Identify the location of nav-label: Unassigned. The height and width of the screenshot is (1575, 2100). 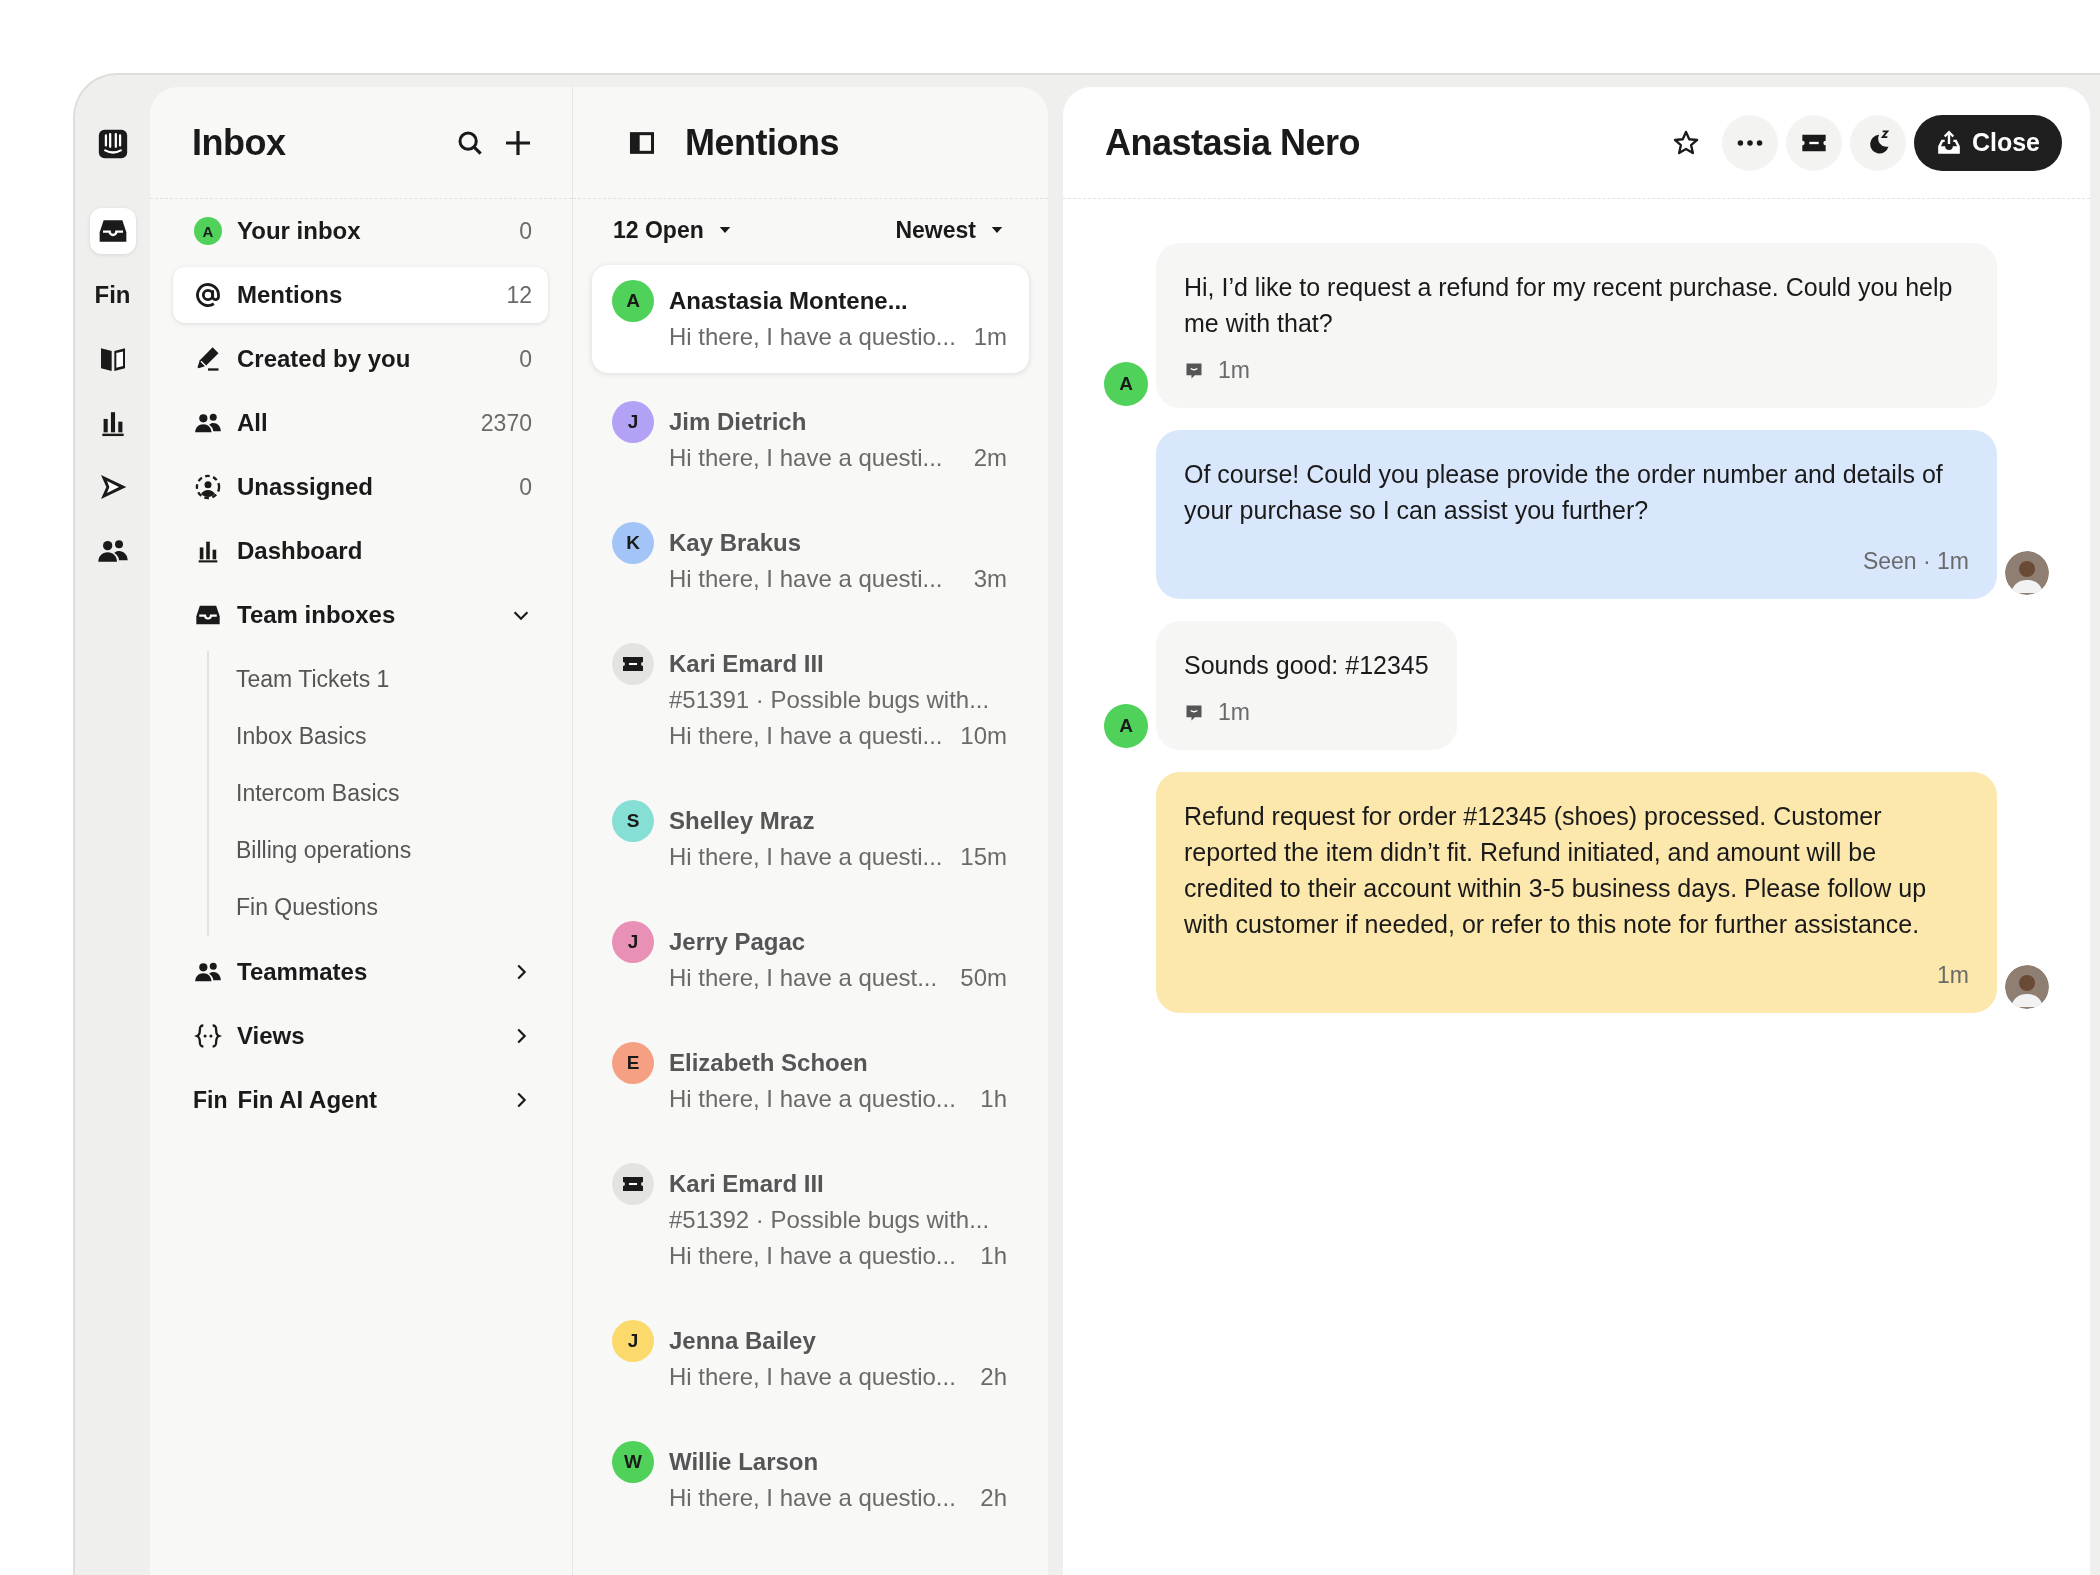
(306, 487).